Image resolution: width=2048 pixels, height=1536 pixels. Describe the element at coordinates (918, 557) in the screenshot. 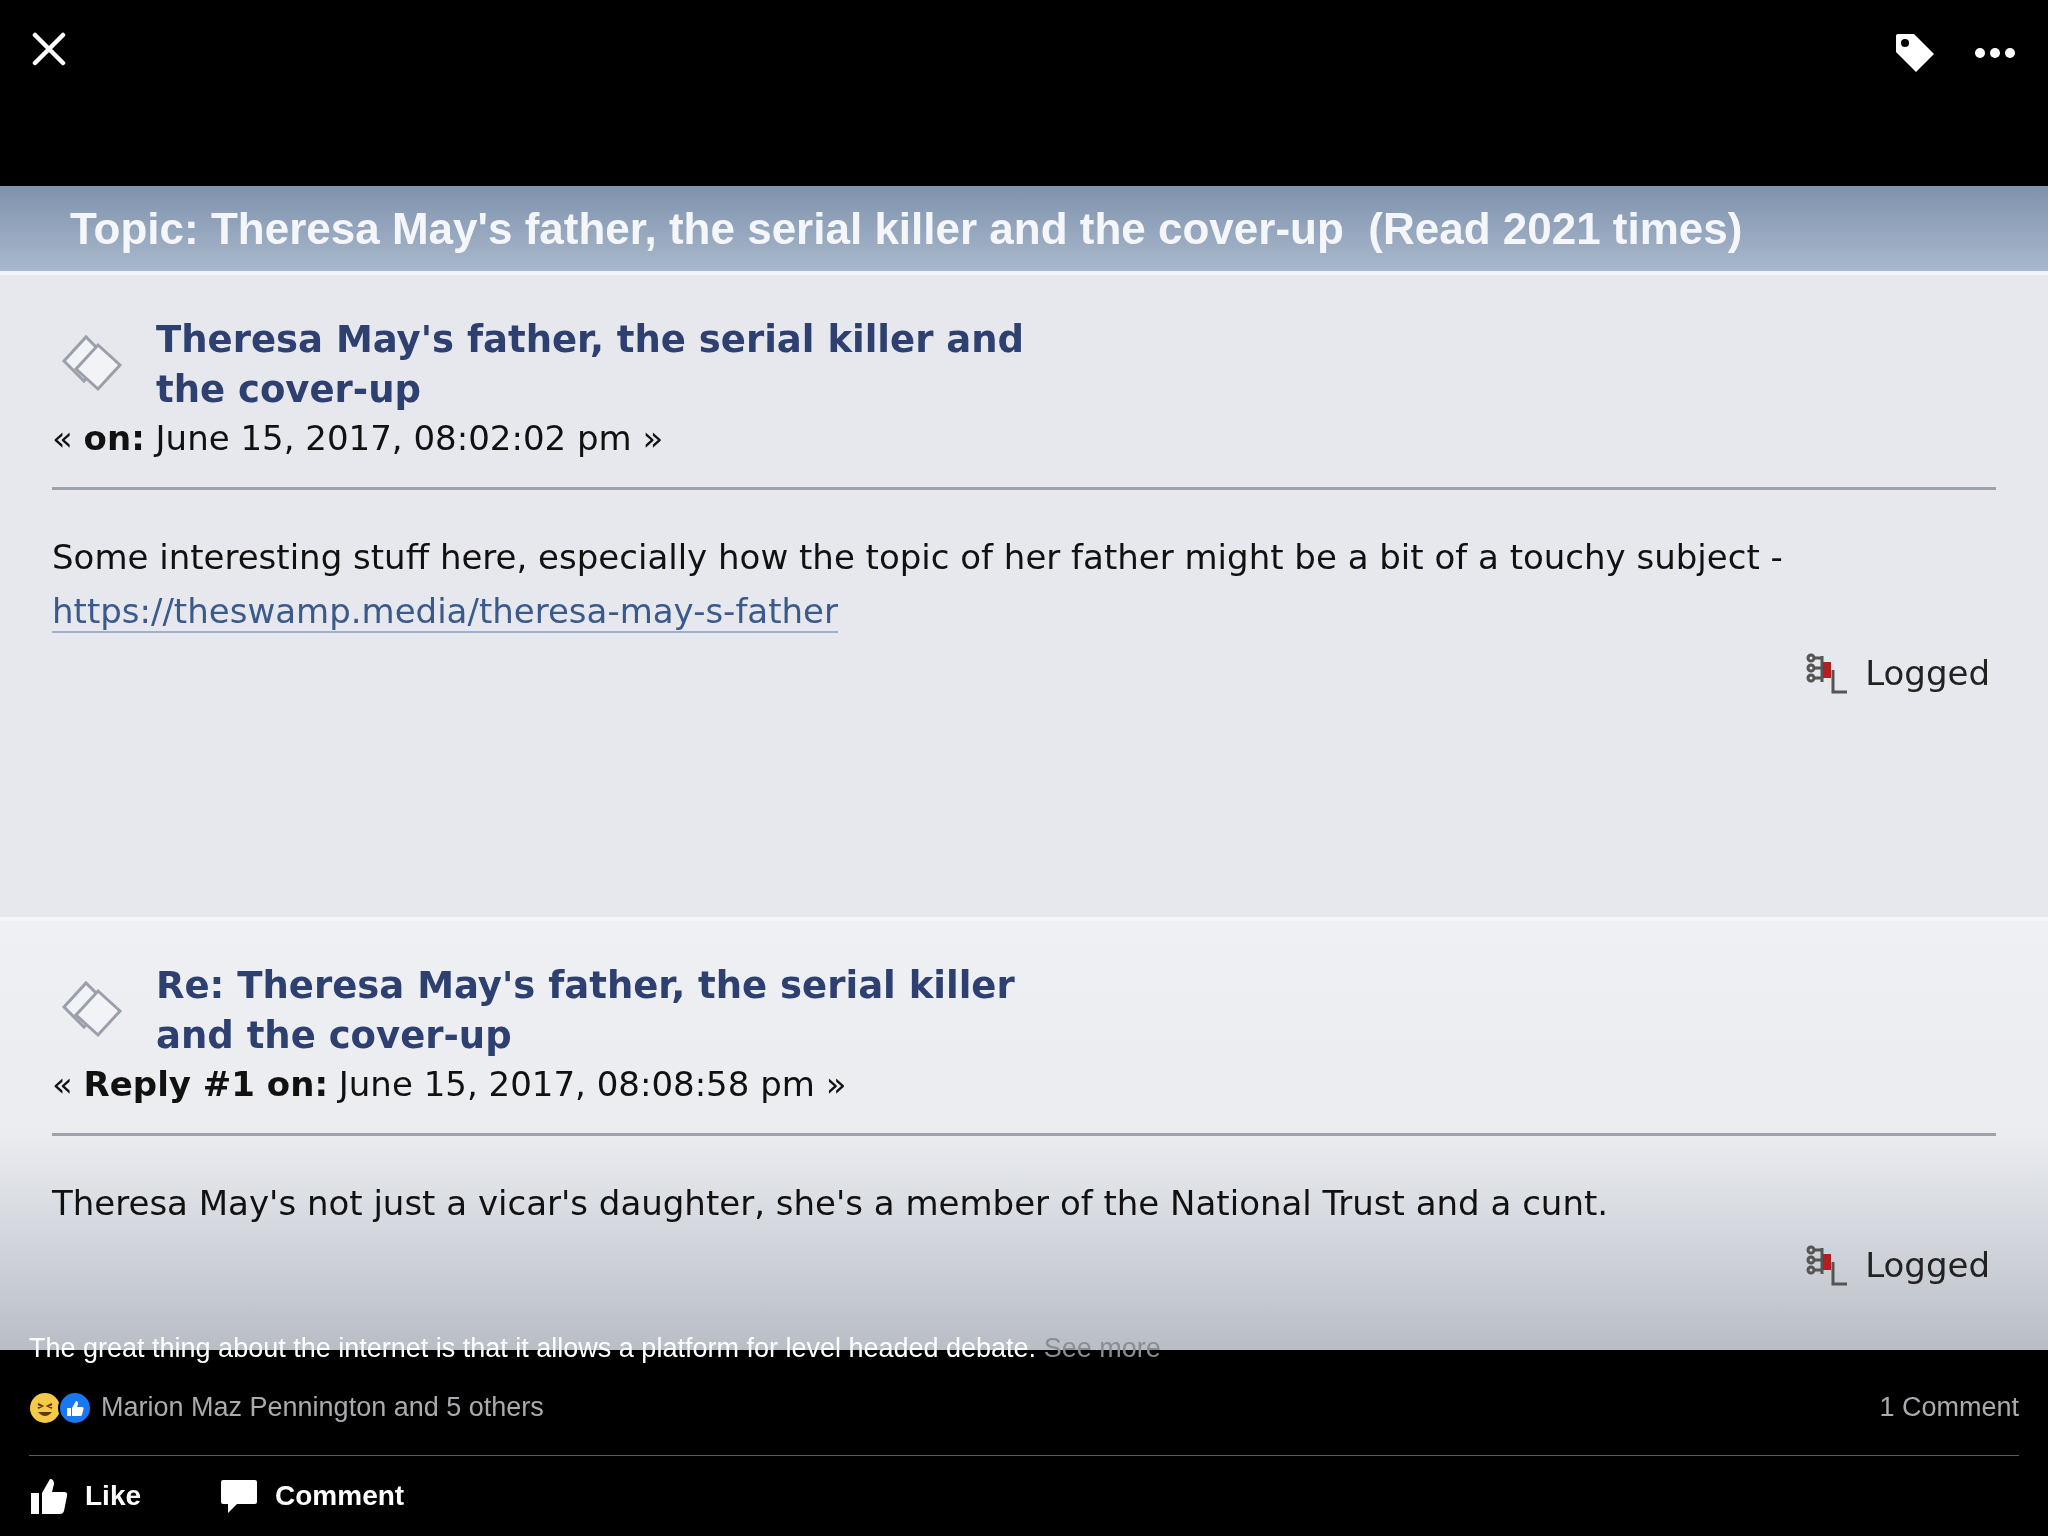

I see `post-text: Some interesting stuff here, especially how the topic of her father might be a bit of a touchy subject -` at that location.